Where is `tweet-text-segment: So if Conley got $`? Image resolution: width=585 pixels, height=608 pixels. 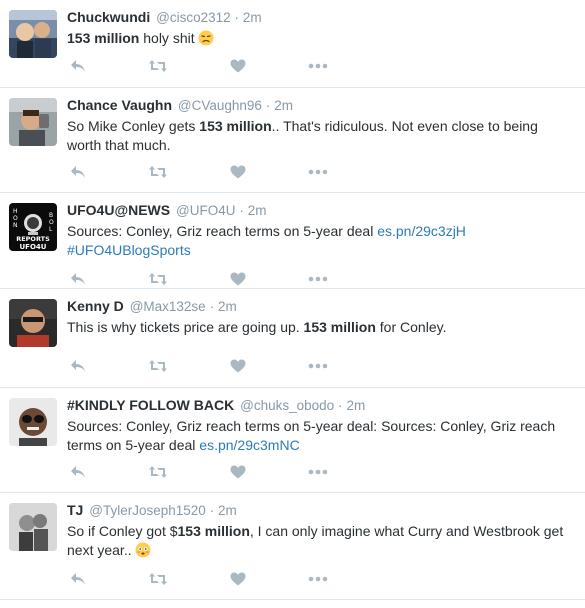 tweet-text-segment: So if Conley got $ is located at coordinates (122, 531).